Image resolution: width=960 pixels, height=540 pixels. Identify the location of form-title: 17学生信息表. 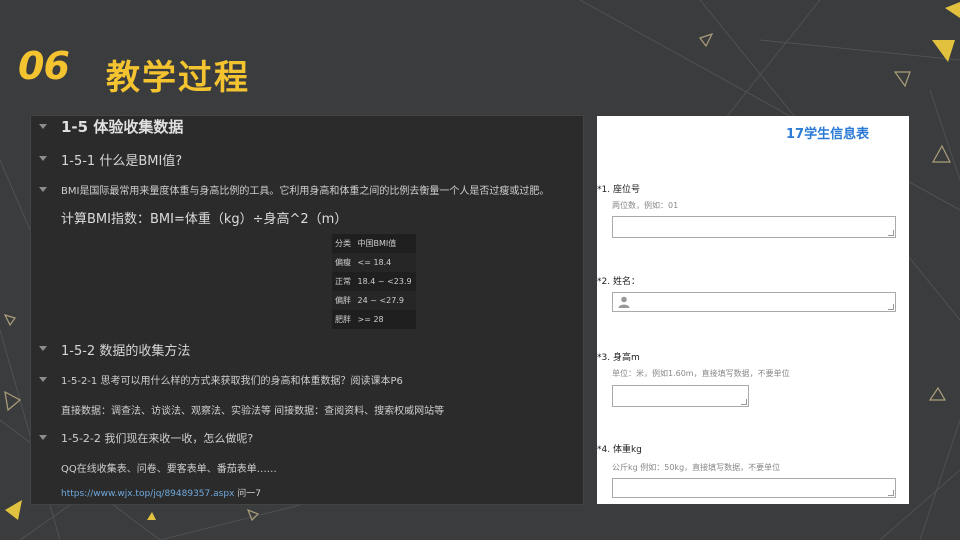
(828, 134).